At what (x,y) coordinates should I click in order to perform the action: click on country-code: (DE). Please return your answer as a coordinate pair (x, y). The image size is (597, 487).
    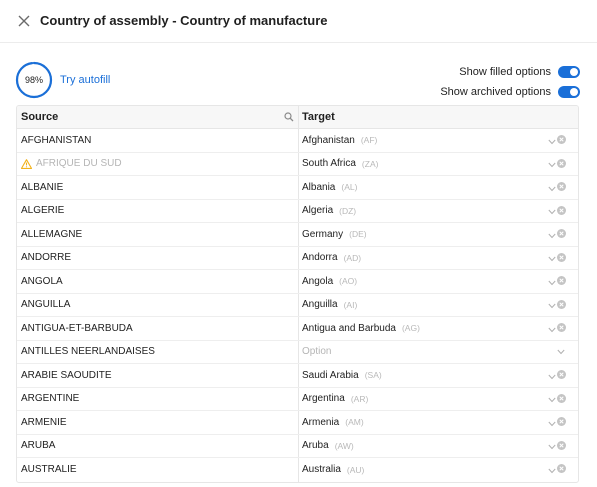
    Looking at the image, I should click on (358, 234).